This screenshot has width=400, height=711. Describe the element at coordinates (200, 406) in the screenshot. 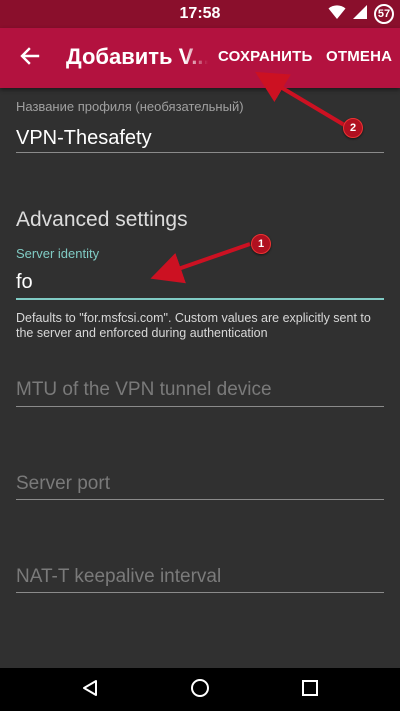

I see `mtu-underline` at that location.